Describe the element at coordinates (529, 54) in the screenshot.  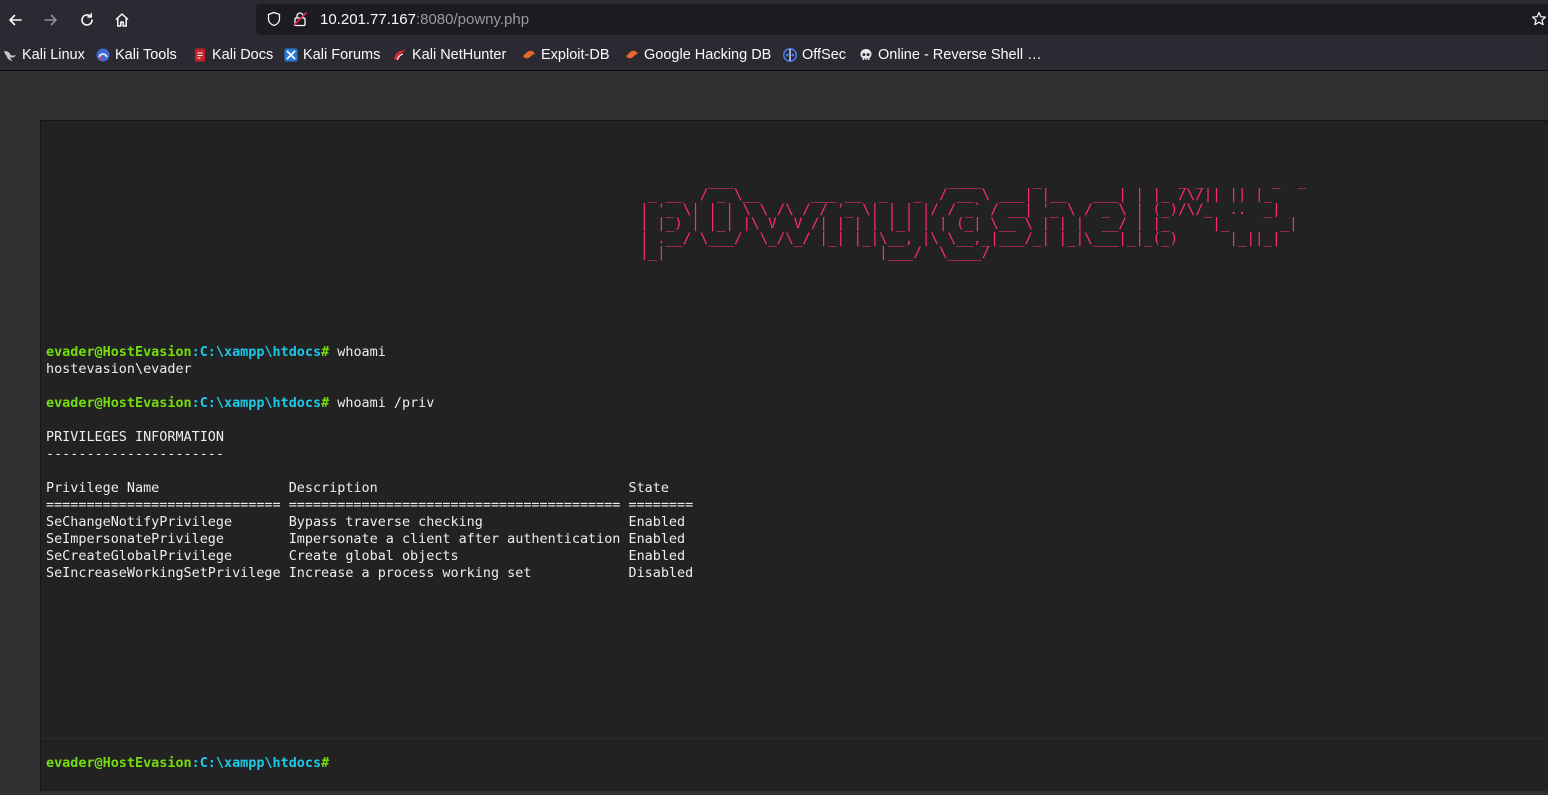
I see `exploit-db-icon` at that location.